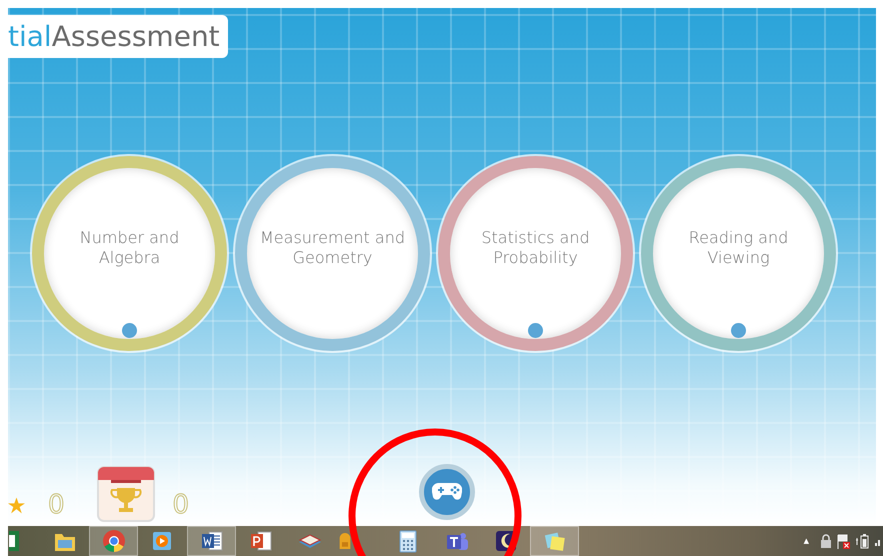 The width and height of the screenshot is (883, 556). What do you see at coordinates (129, 248) in the screenshot?
I see `topic-label: Number and Algebra` at bounding box center [129, 248].